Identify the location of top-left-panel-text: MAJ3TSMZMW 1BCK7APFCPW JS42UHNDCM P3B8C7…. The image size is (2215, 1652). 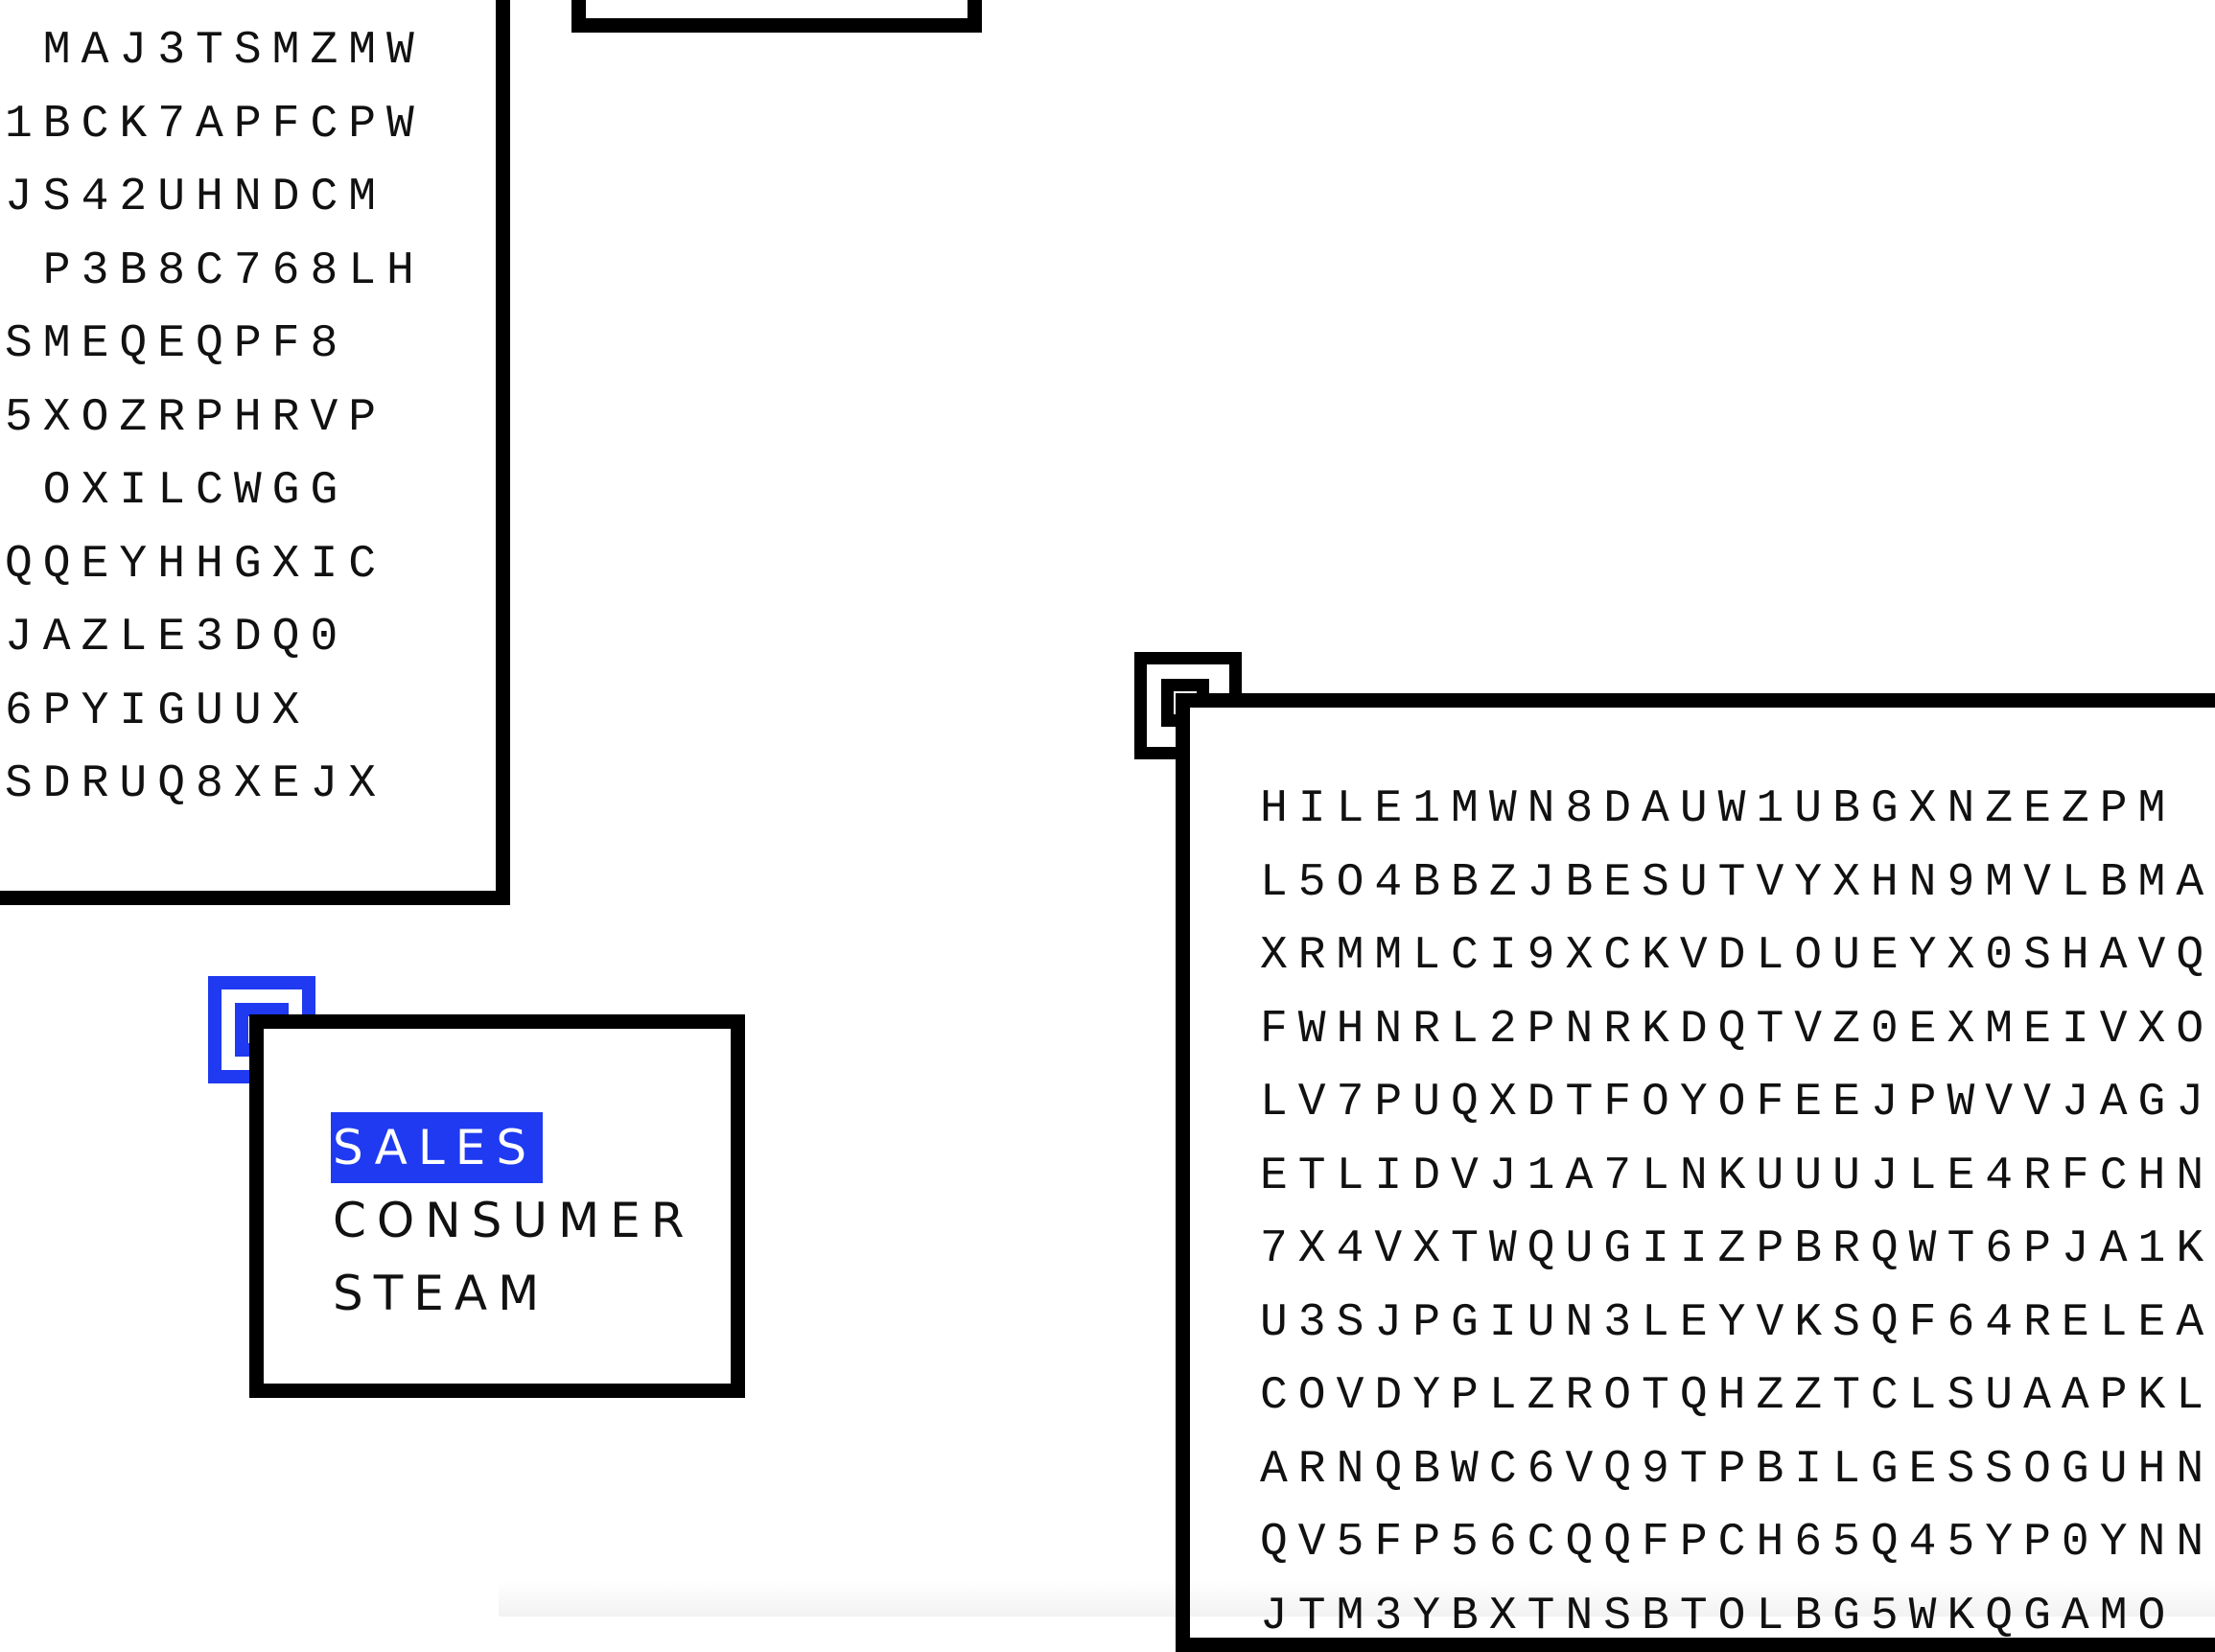
(215, 417).